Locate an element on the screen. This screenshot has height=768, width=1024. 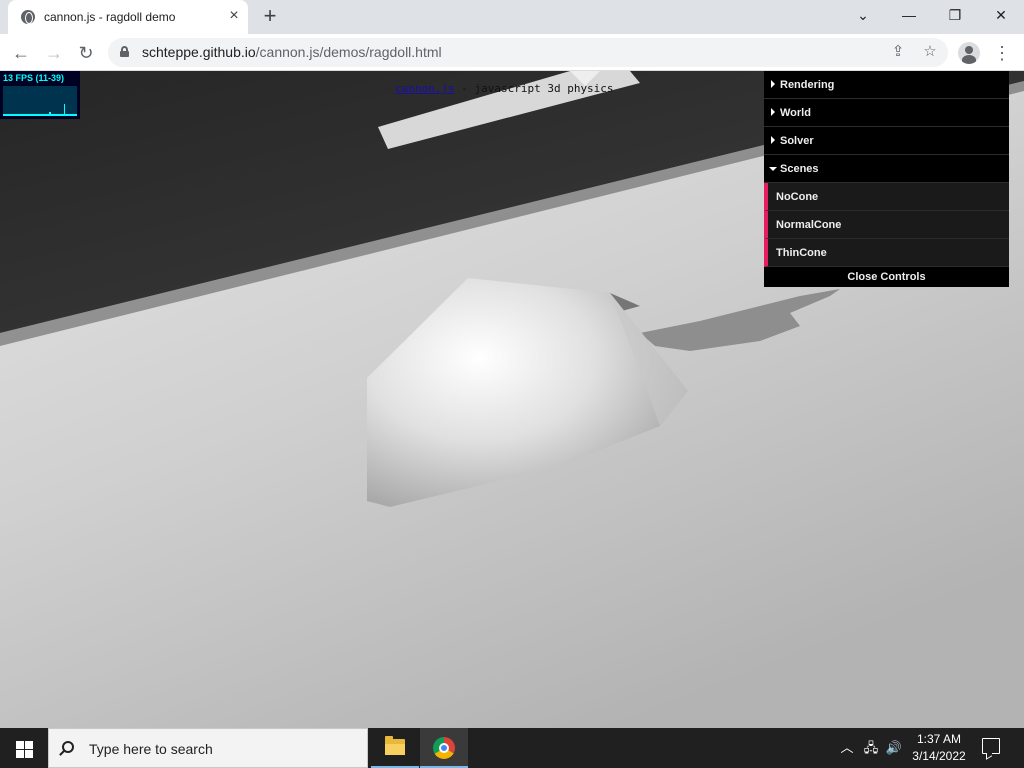
clock-date: 3/14/2022 is located at coordinates (939, 756).